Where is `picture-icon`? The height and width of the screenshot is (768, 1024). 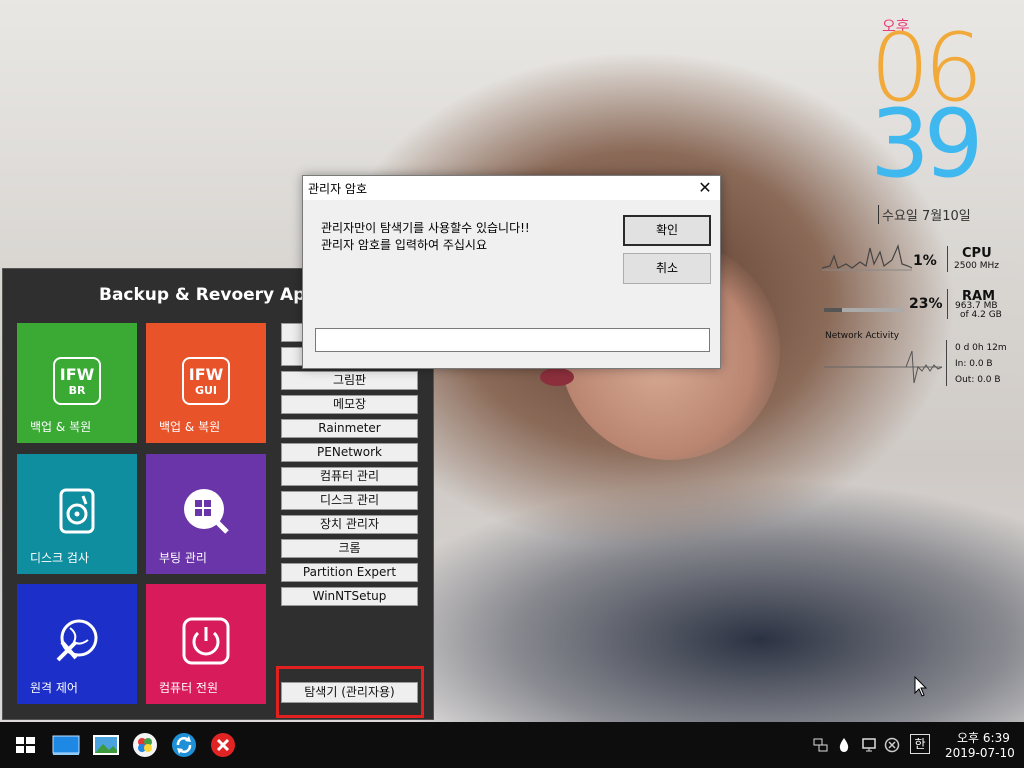
picture-icon is located at coordinates (106, 745).